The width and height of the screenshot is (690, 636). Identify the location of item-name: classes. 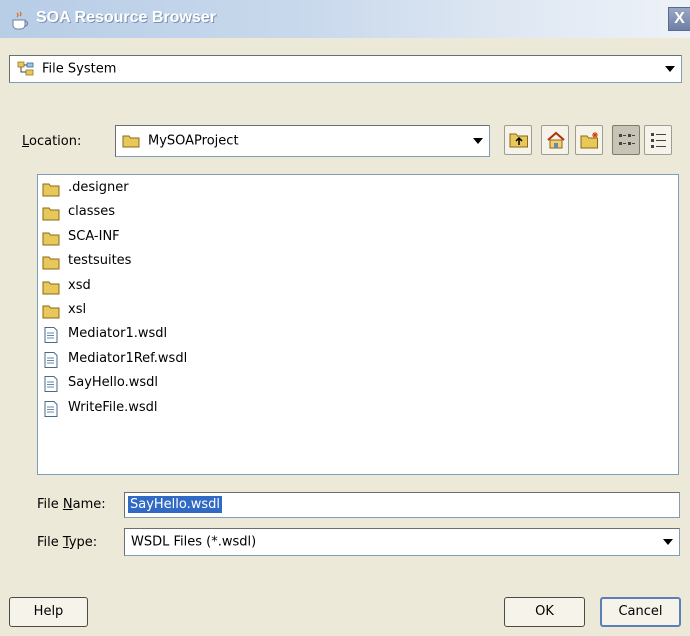
(92, 212).